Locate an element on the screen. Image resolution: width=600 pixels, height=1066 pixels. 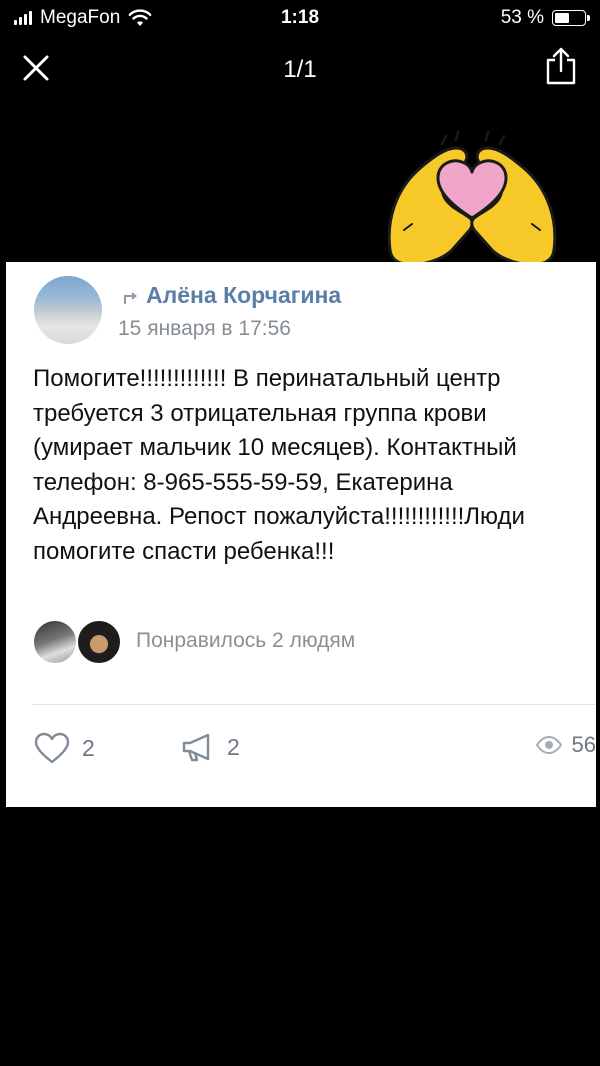
share-icon is located at coordinates (561, 66).